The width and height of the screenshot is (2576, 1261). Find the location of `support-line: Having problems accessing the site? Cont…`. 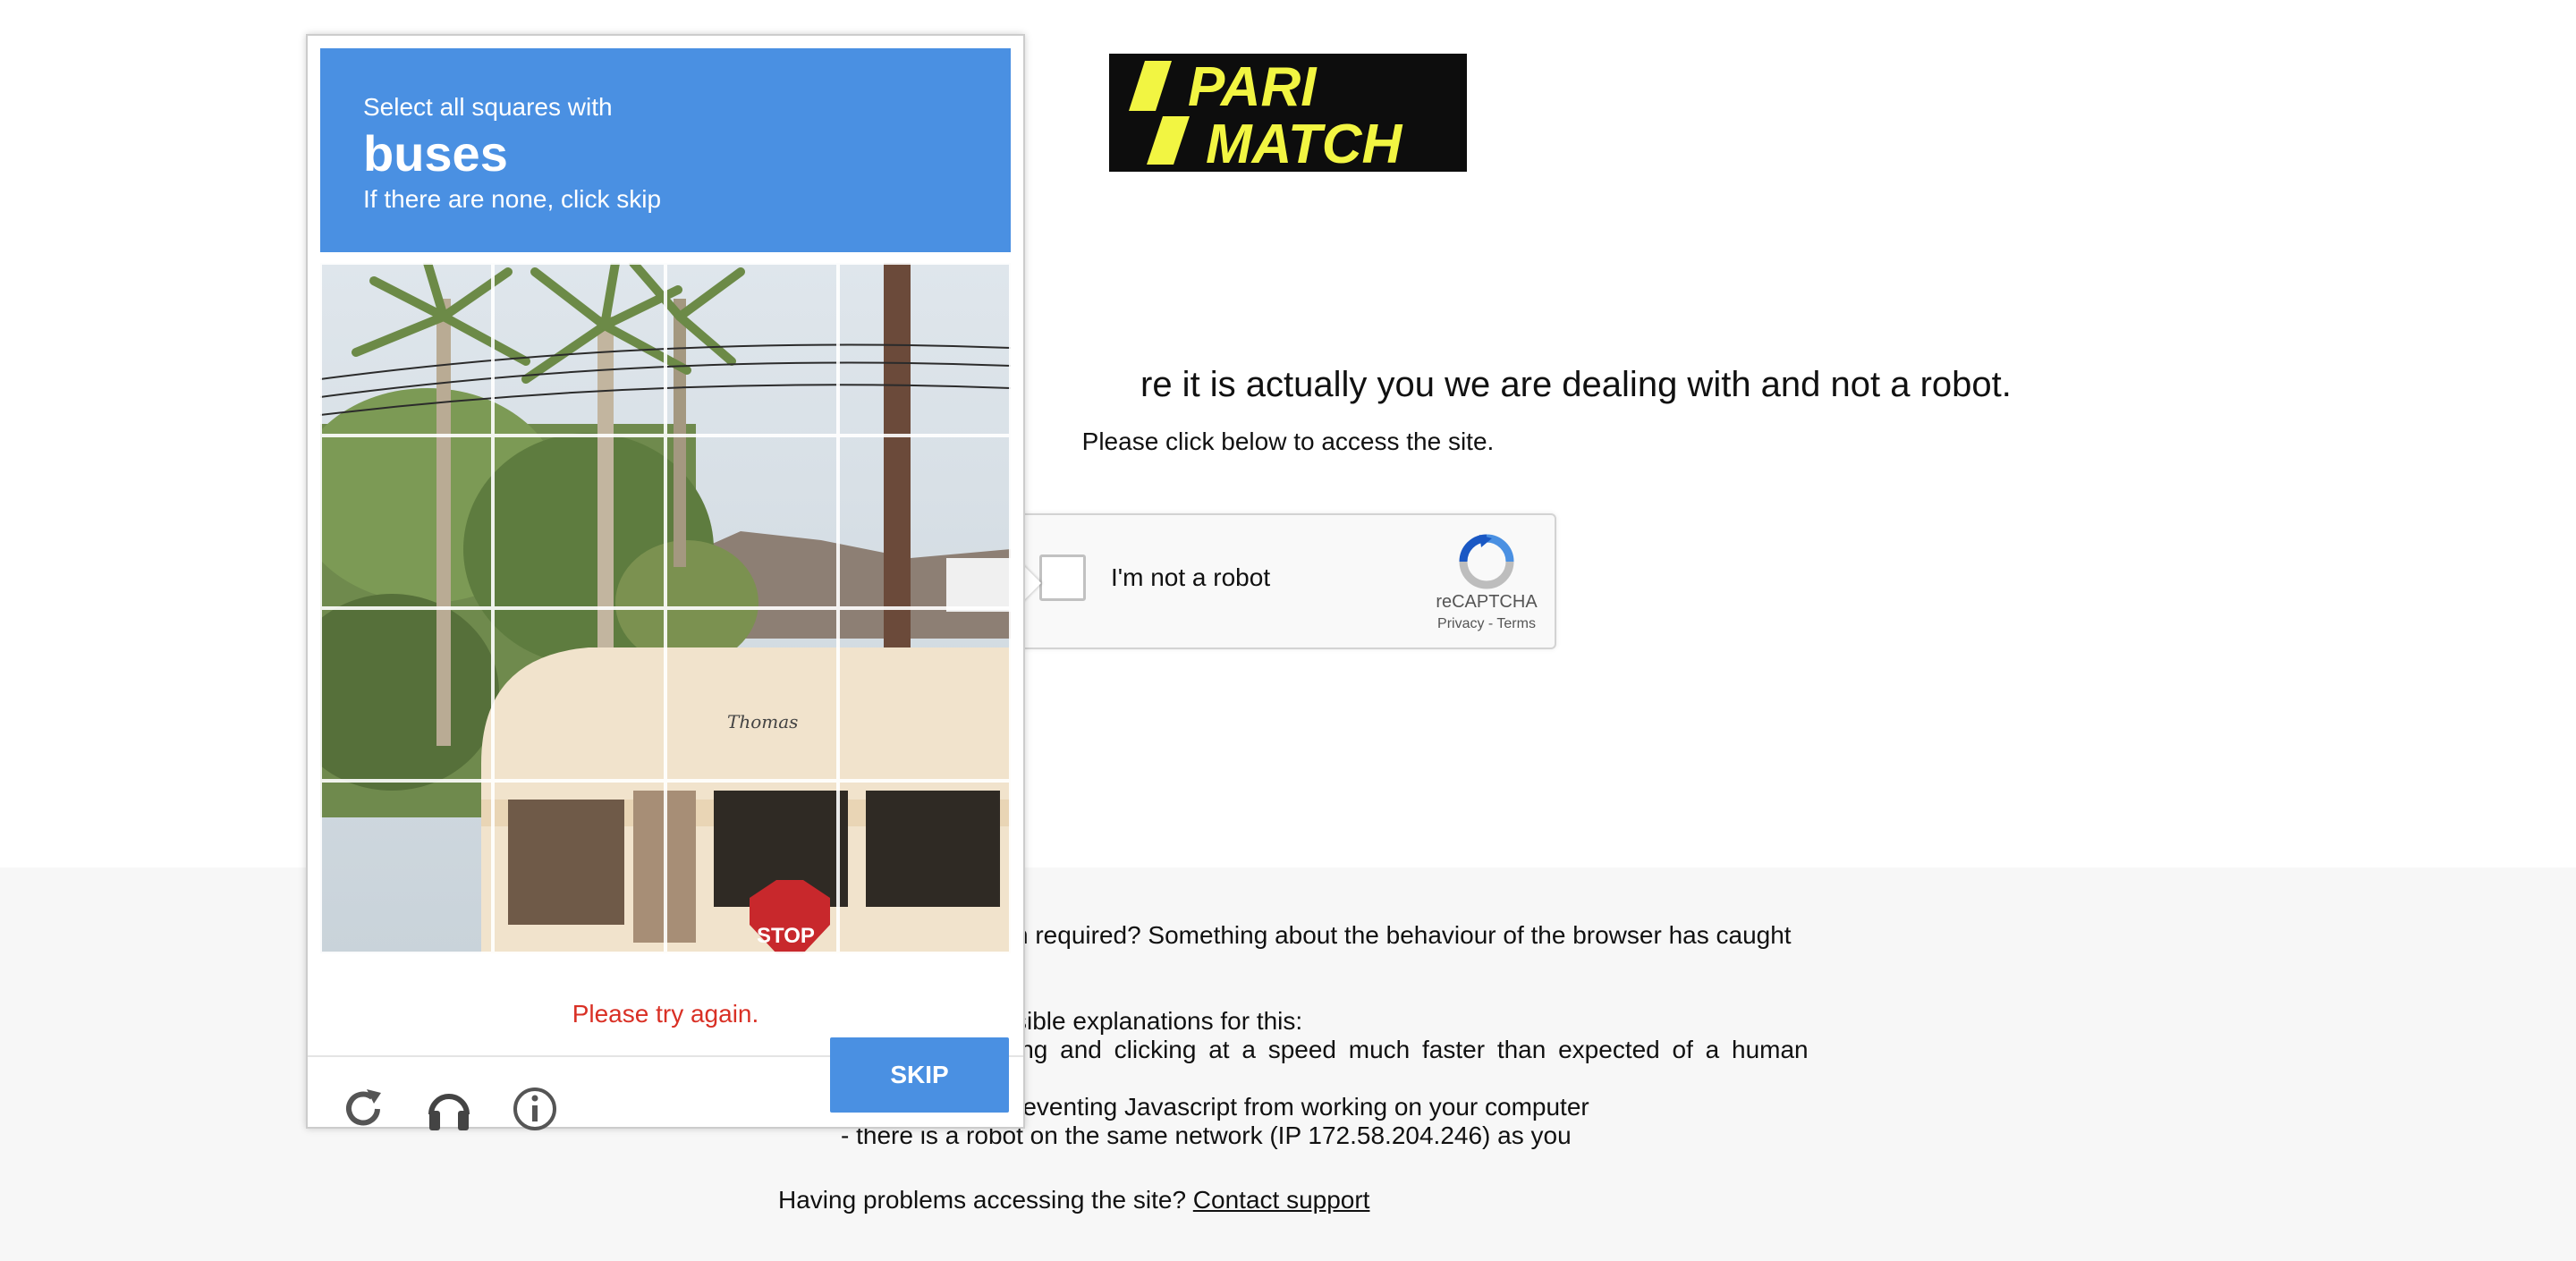

support-line: Having problems accessing the site? Cont… is located at coordinates (1073, 1200).